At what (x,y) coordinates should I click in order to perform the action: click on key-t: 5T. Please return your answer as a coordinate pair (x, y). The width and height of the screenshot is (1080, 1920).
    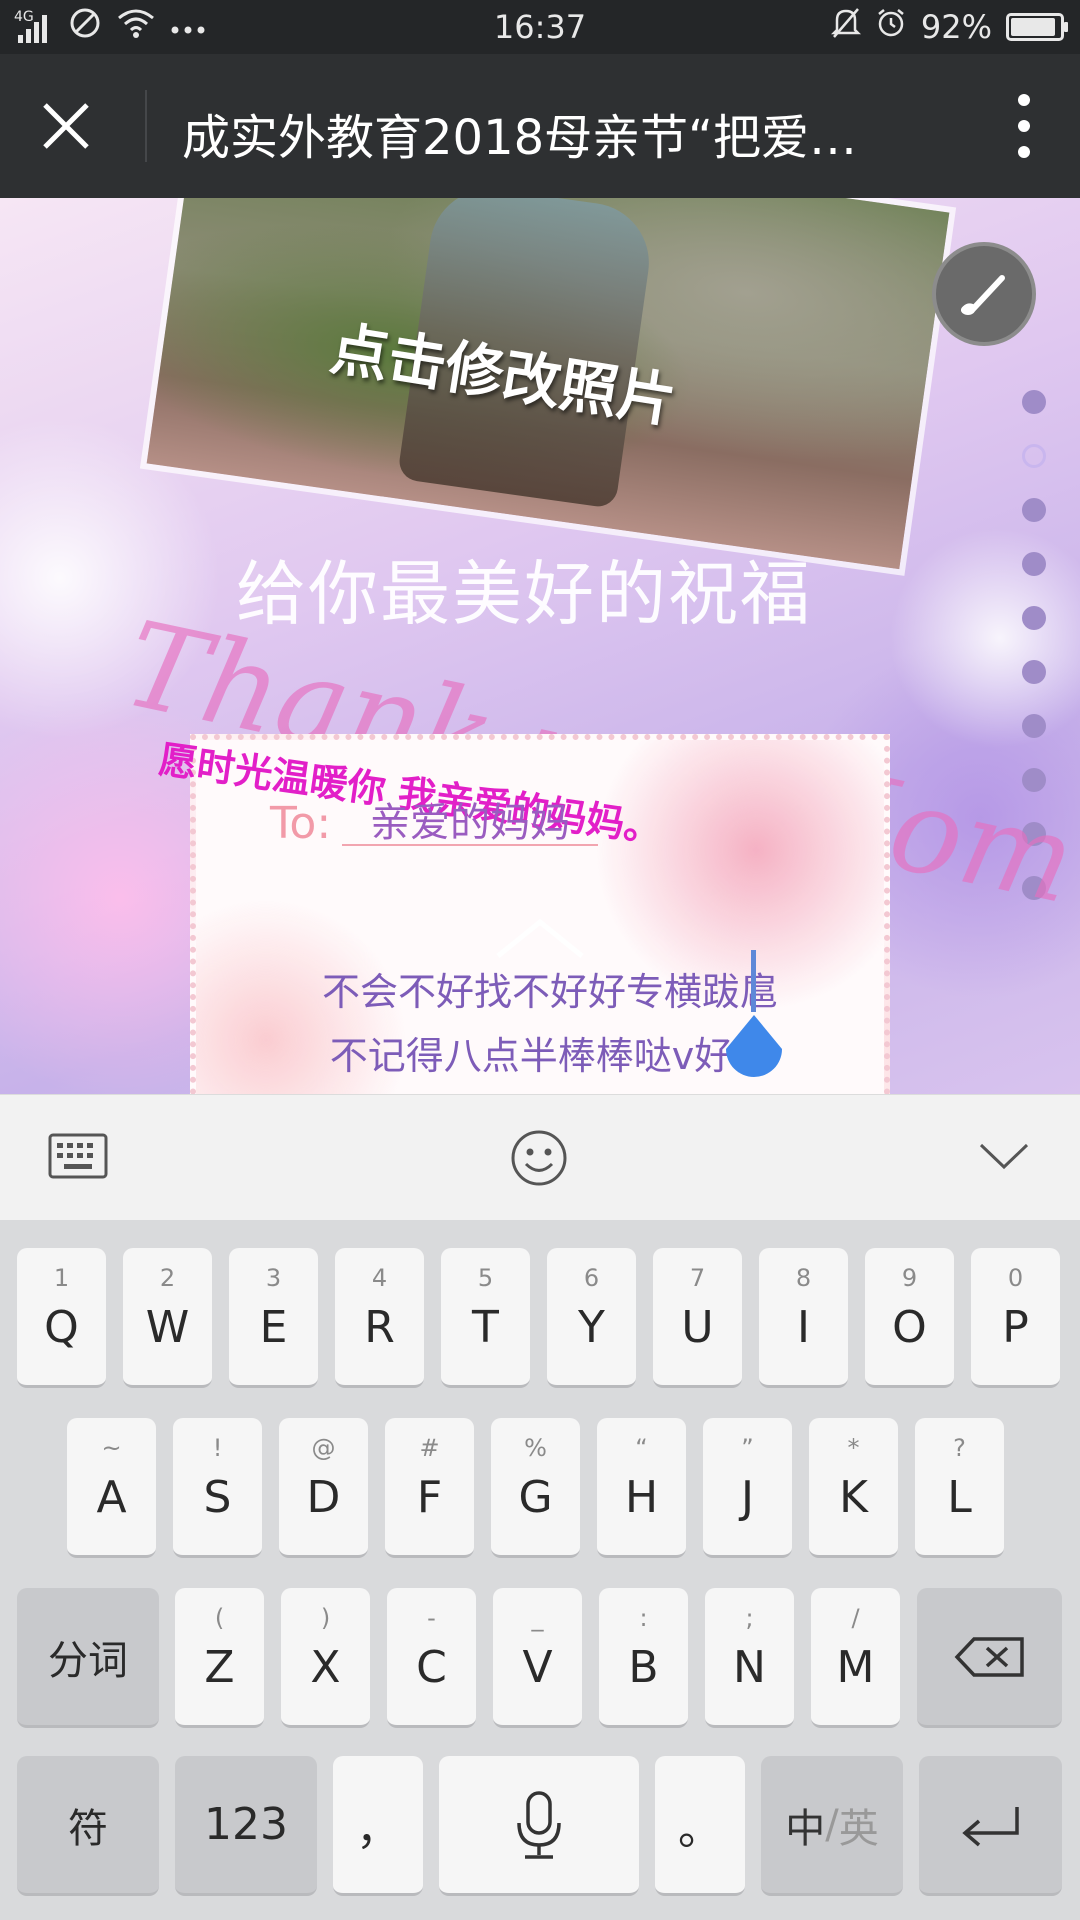
    Looking at the image, I should click on (485, 1318).